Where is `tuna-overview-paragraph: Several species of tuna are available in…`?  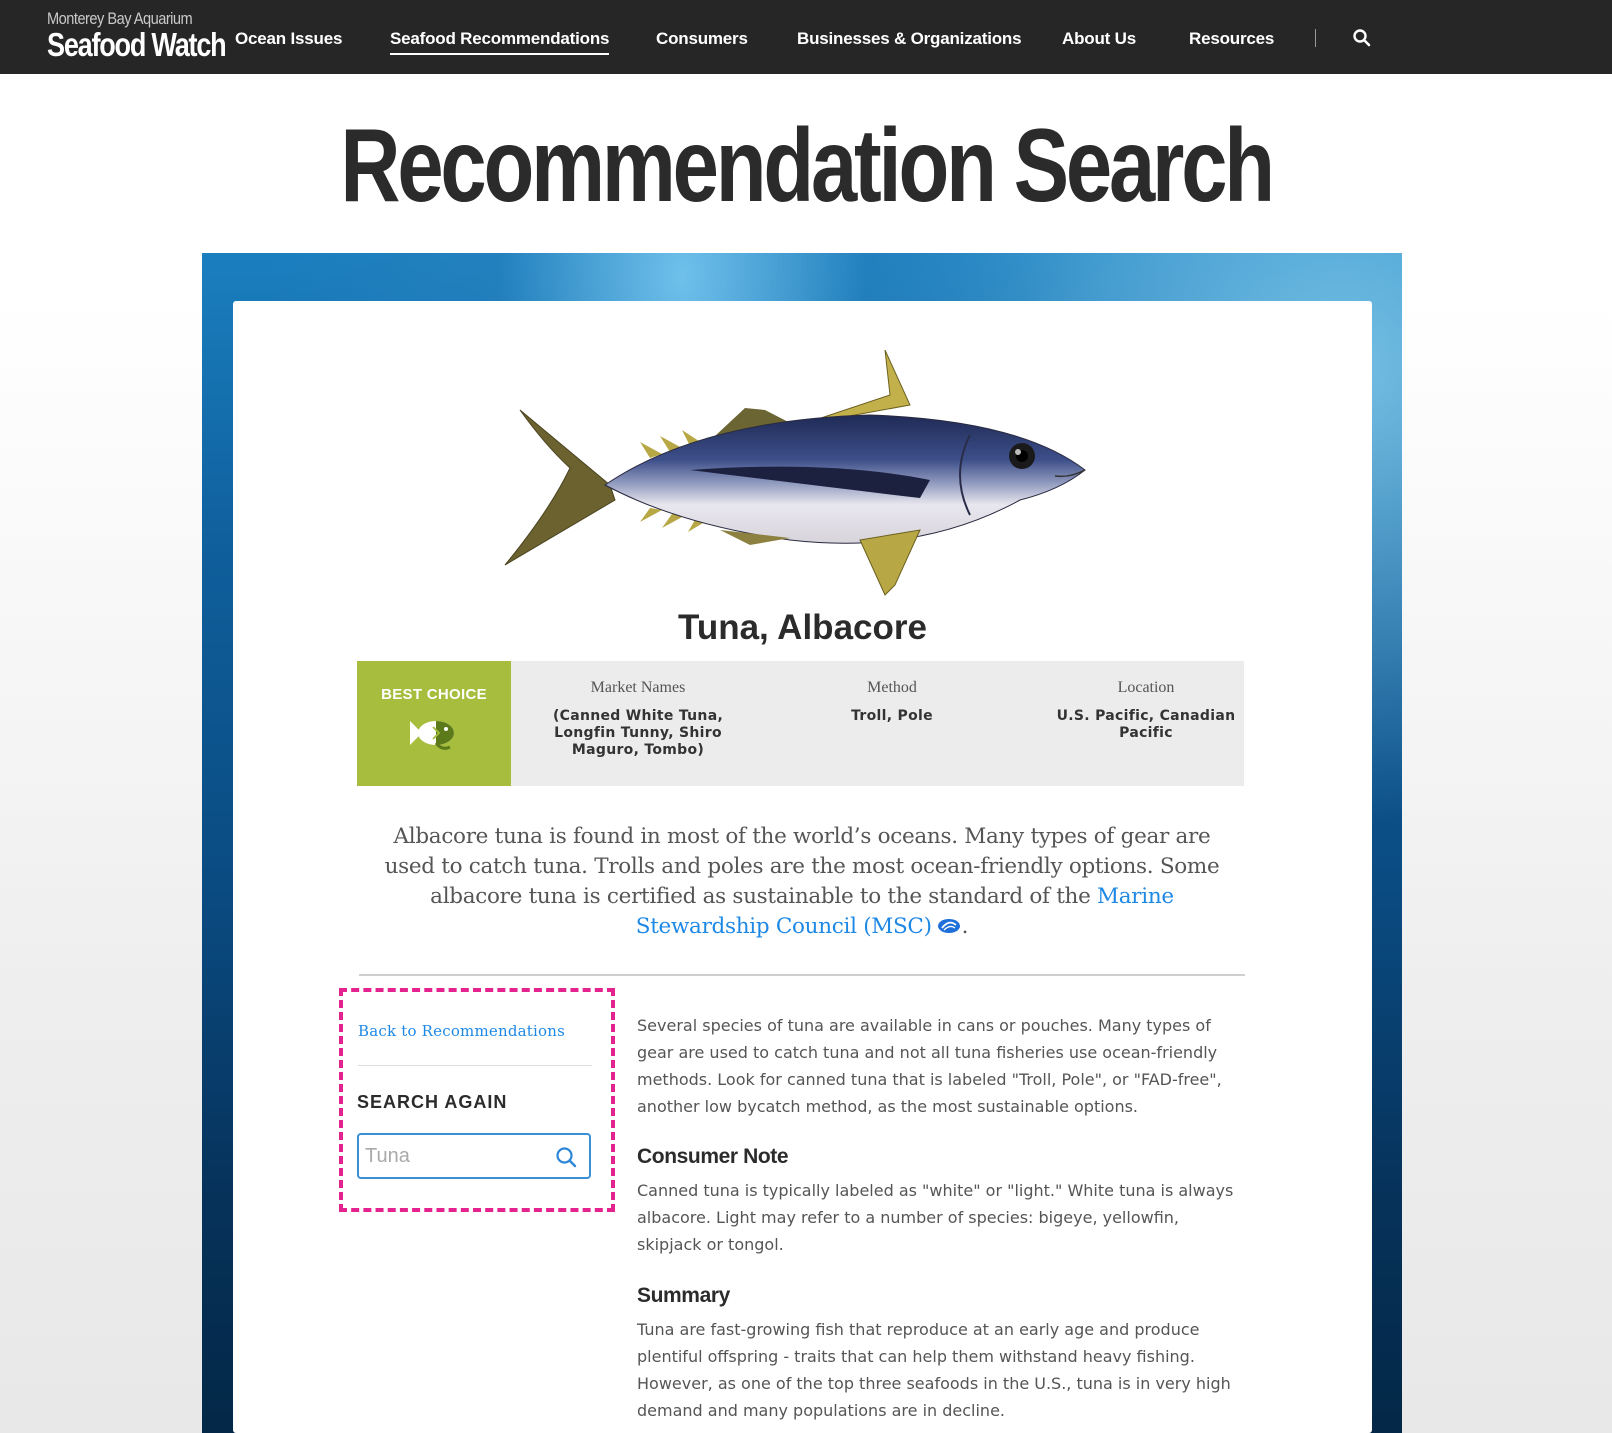 tuna-overview-paragraph: Several species of tuna are available in… is located at coordinates (929, 1066).